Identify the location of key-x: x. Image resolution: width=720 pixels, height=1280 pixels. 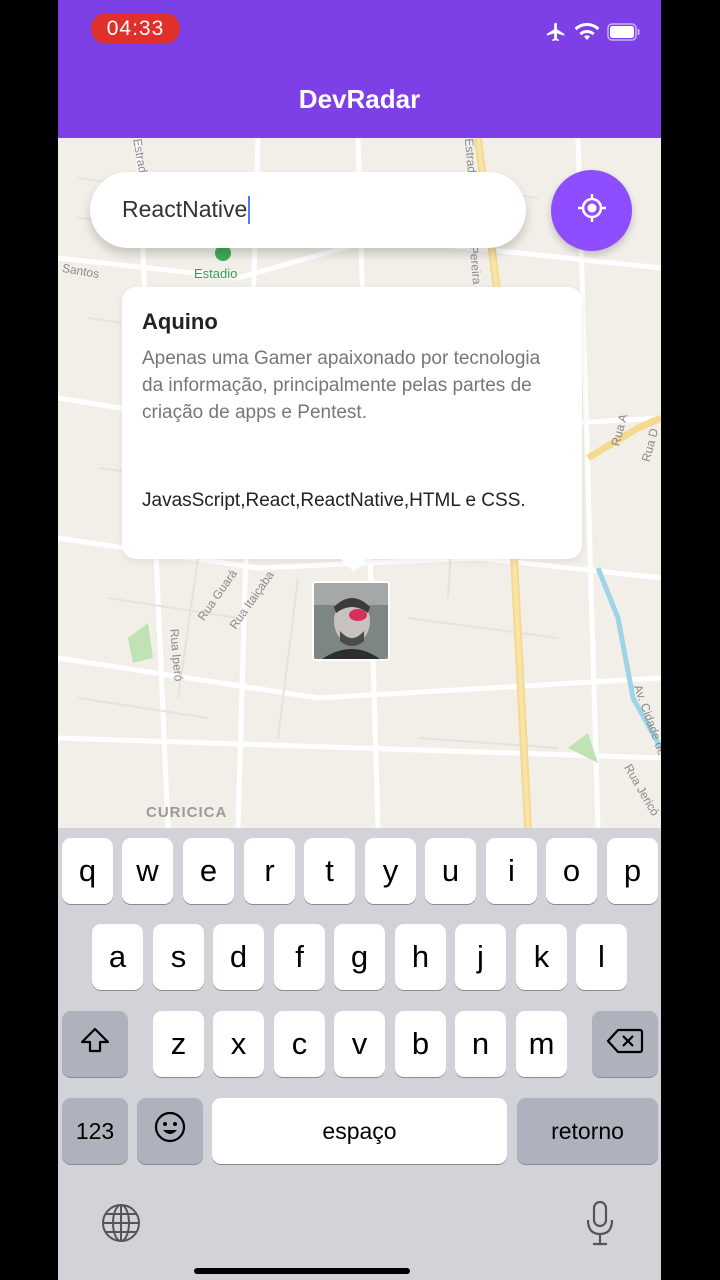
(238, 1044).